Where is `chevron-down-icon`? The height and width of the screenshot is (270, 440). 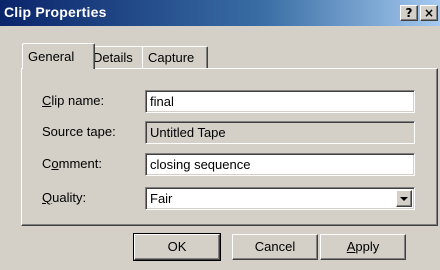
chevron-down-icon is located at coordinates (404, 199).